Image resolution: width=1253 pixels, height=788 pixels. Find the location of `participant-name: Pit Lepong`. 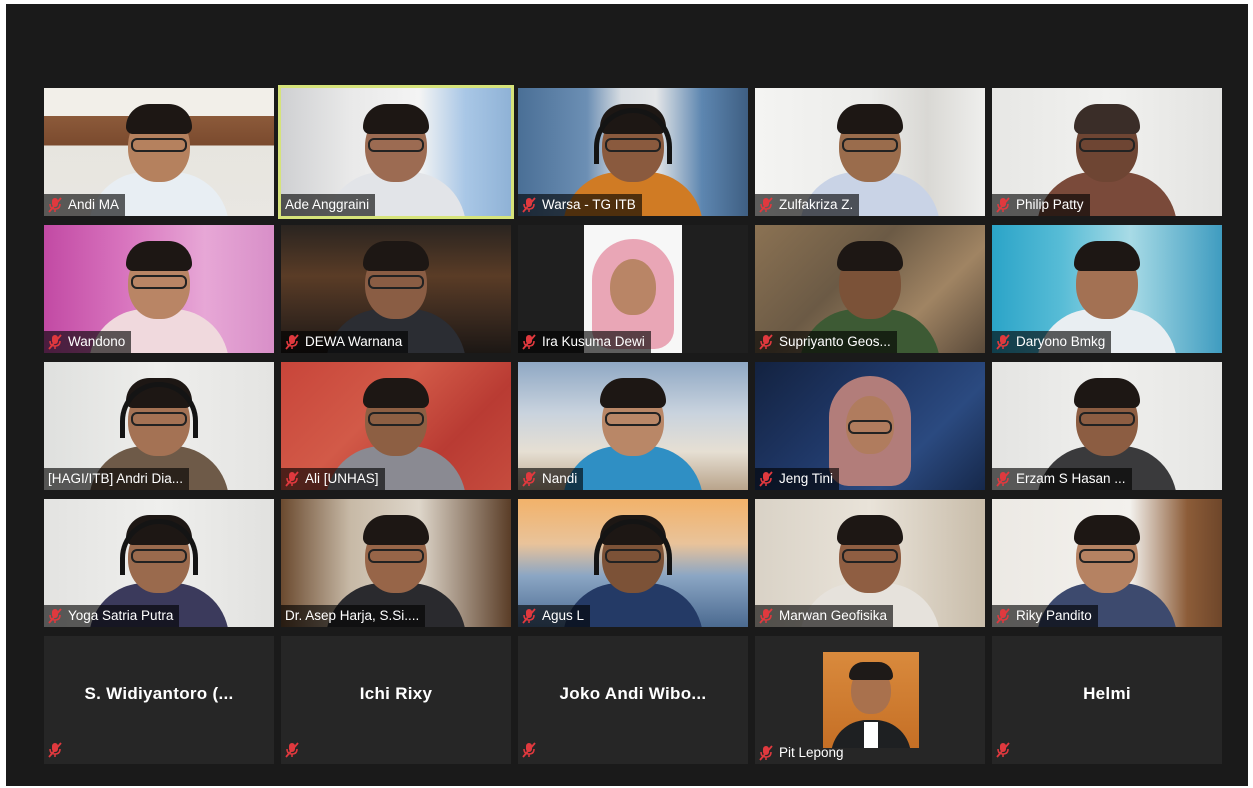

participant-name: Pit Lepong is located at coordinates (811, 752).